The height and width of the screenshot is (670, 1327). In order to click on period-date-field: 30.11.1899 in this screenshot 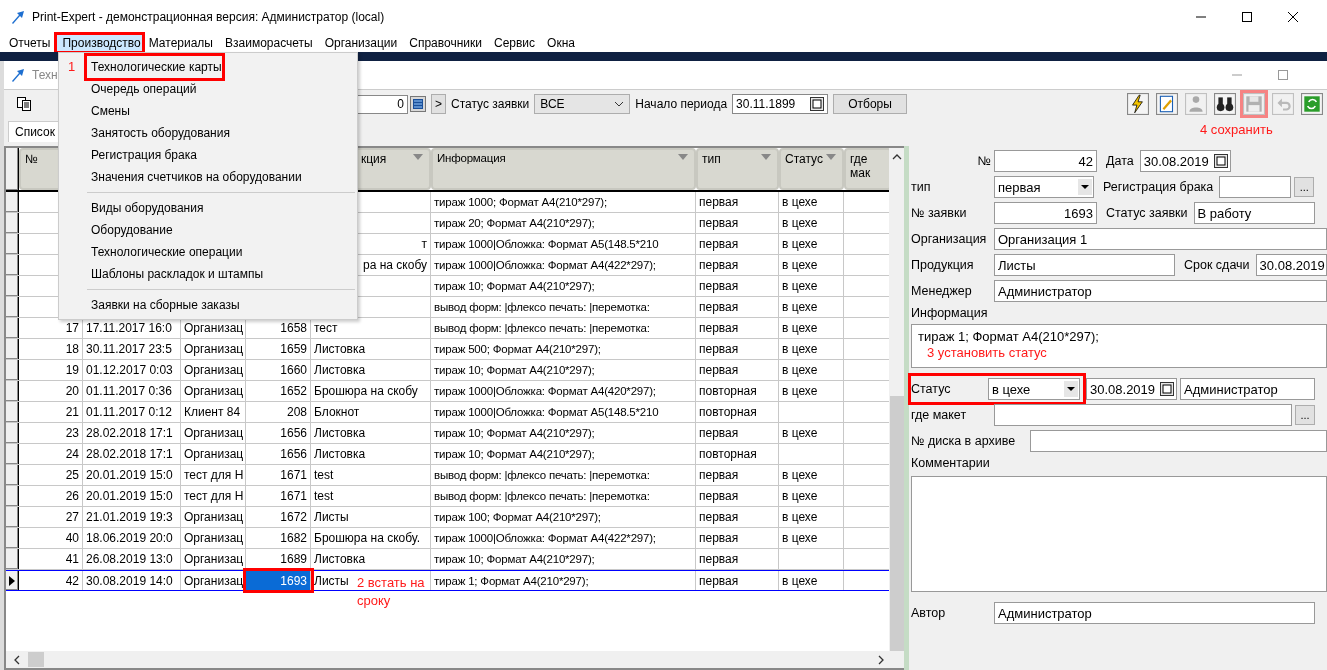, I will do `click(780, 104)`.